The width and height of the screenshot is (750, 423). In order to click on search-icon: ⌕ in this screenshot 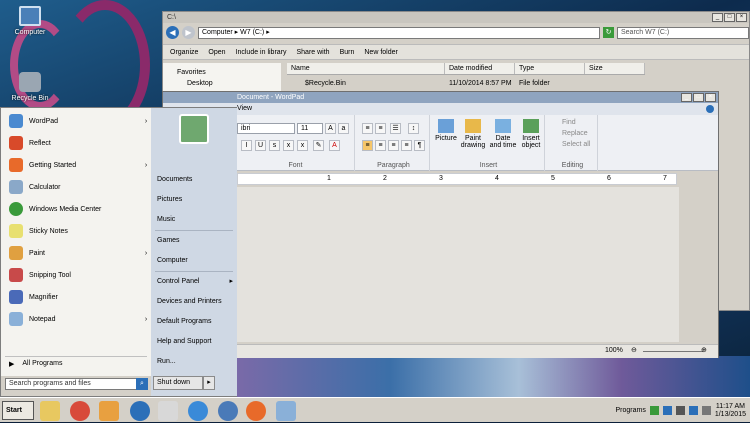, I will do `click(142, 384)`.